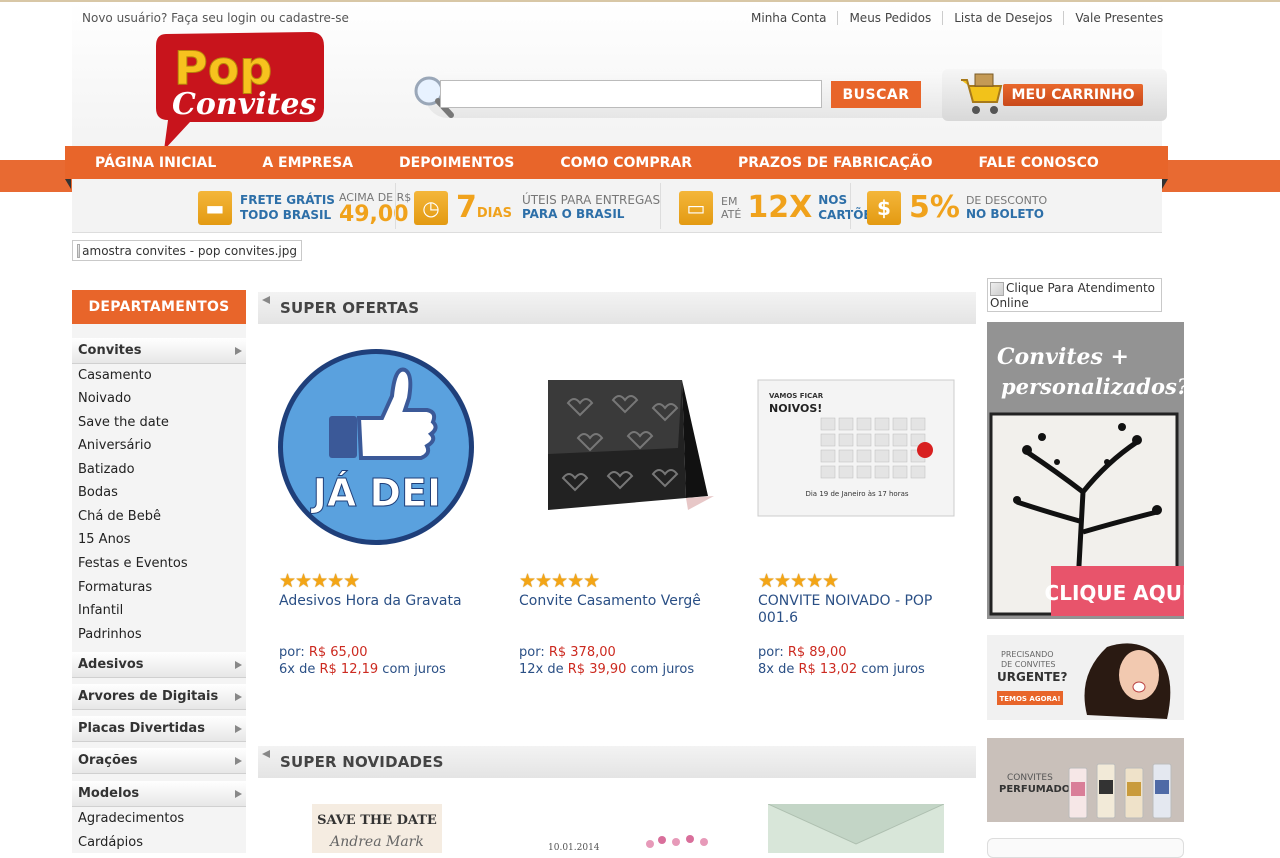 This screenshot has width=1280, height=858. What do you see at coordinates (110, 634) in the screenshot?
I see `sub-padrinhos: Padrinhos` at bounding box center [110, 634].